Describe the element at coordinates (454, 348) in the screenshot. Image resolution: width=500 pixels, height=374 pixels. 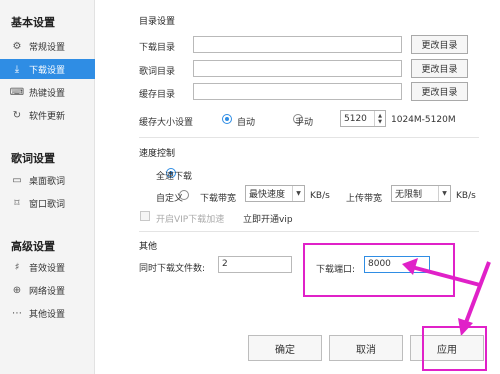
I see `apply-highlight-box` at that location.